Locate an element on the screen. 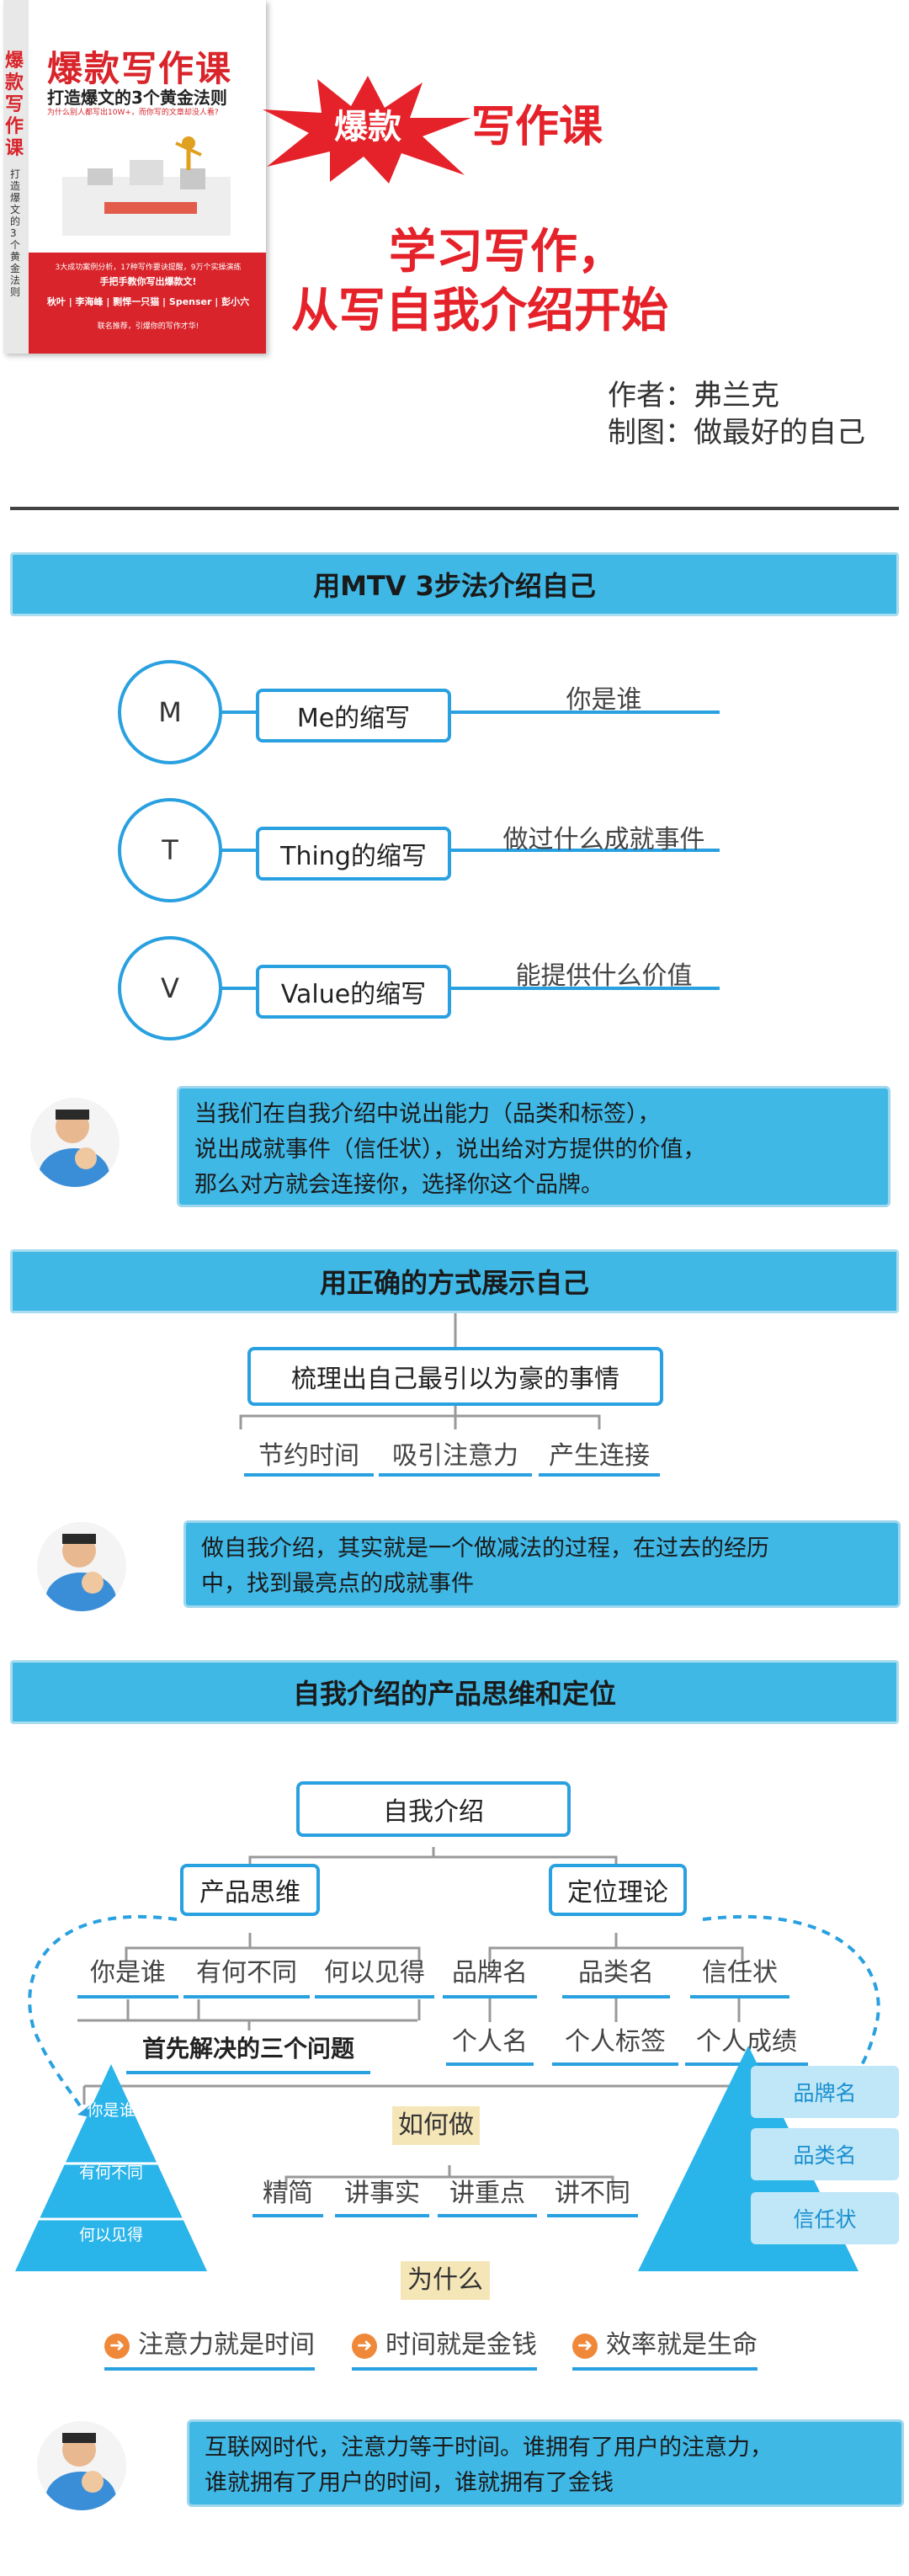 This screenshot has height=2576, width=909. mtv-desc-v: 能提供什么价值 is located at coordinates (604, 976).